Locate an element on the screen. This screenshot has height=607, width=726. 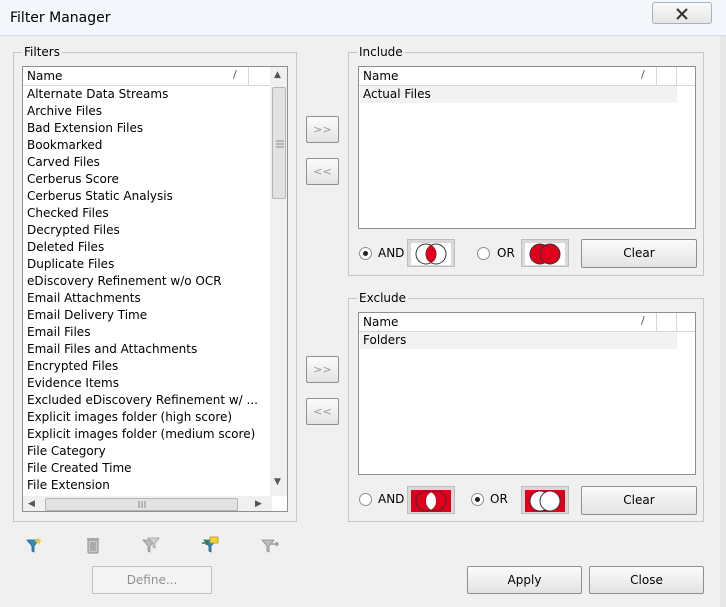
filter-list-item: Carved Files is located at coordinates (63, 162).